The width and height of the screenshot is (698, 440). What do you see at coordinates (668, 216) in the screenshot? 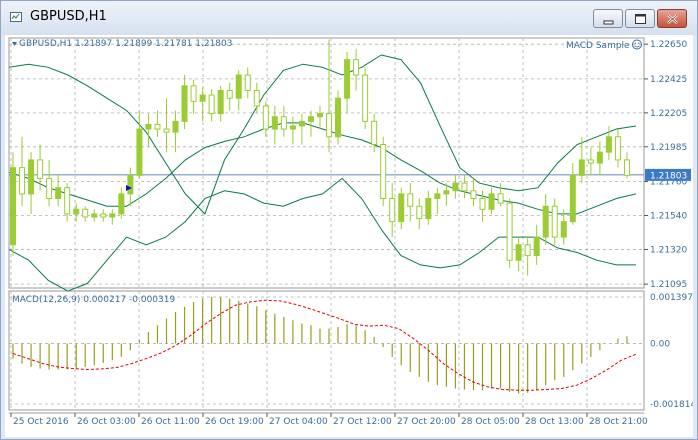
I see `price-label: 1.21540` at bounding box center [668, 216].